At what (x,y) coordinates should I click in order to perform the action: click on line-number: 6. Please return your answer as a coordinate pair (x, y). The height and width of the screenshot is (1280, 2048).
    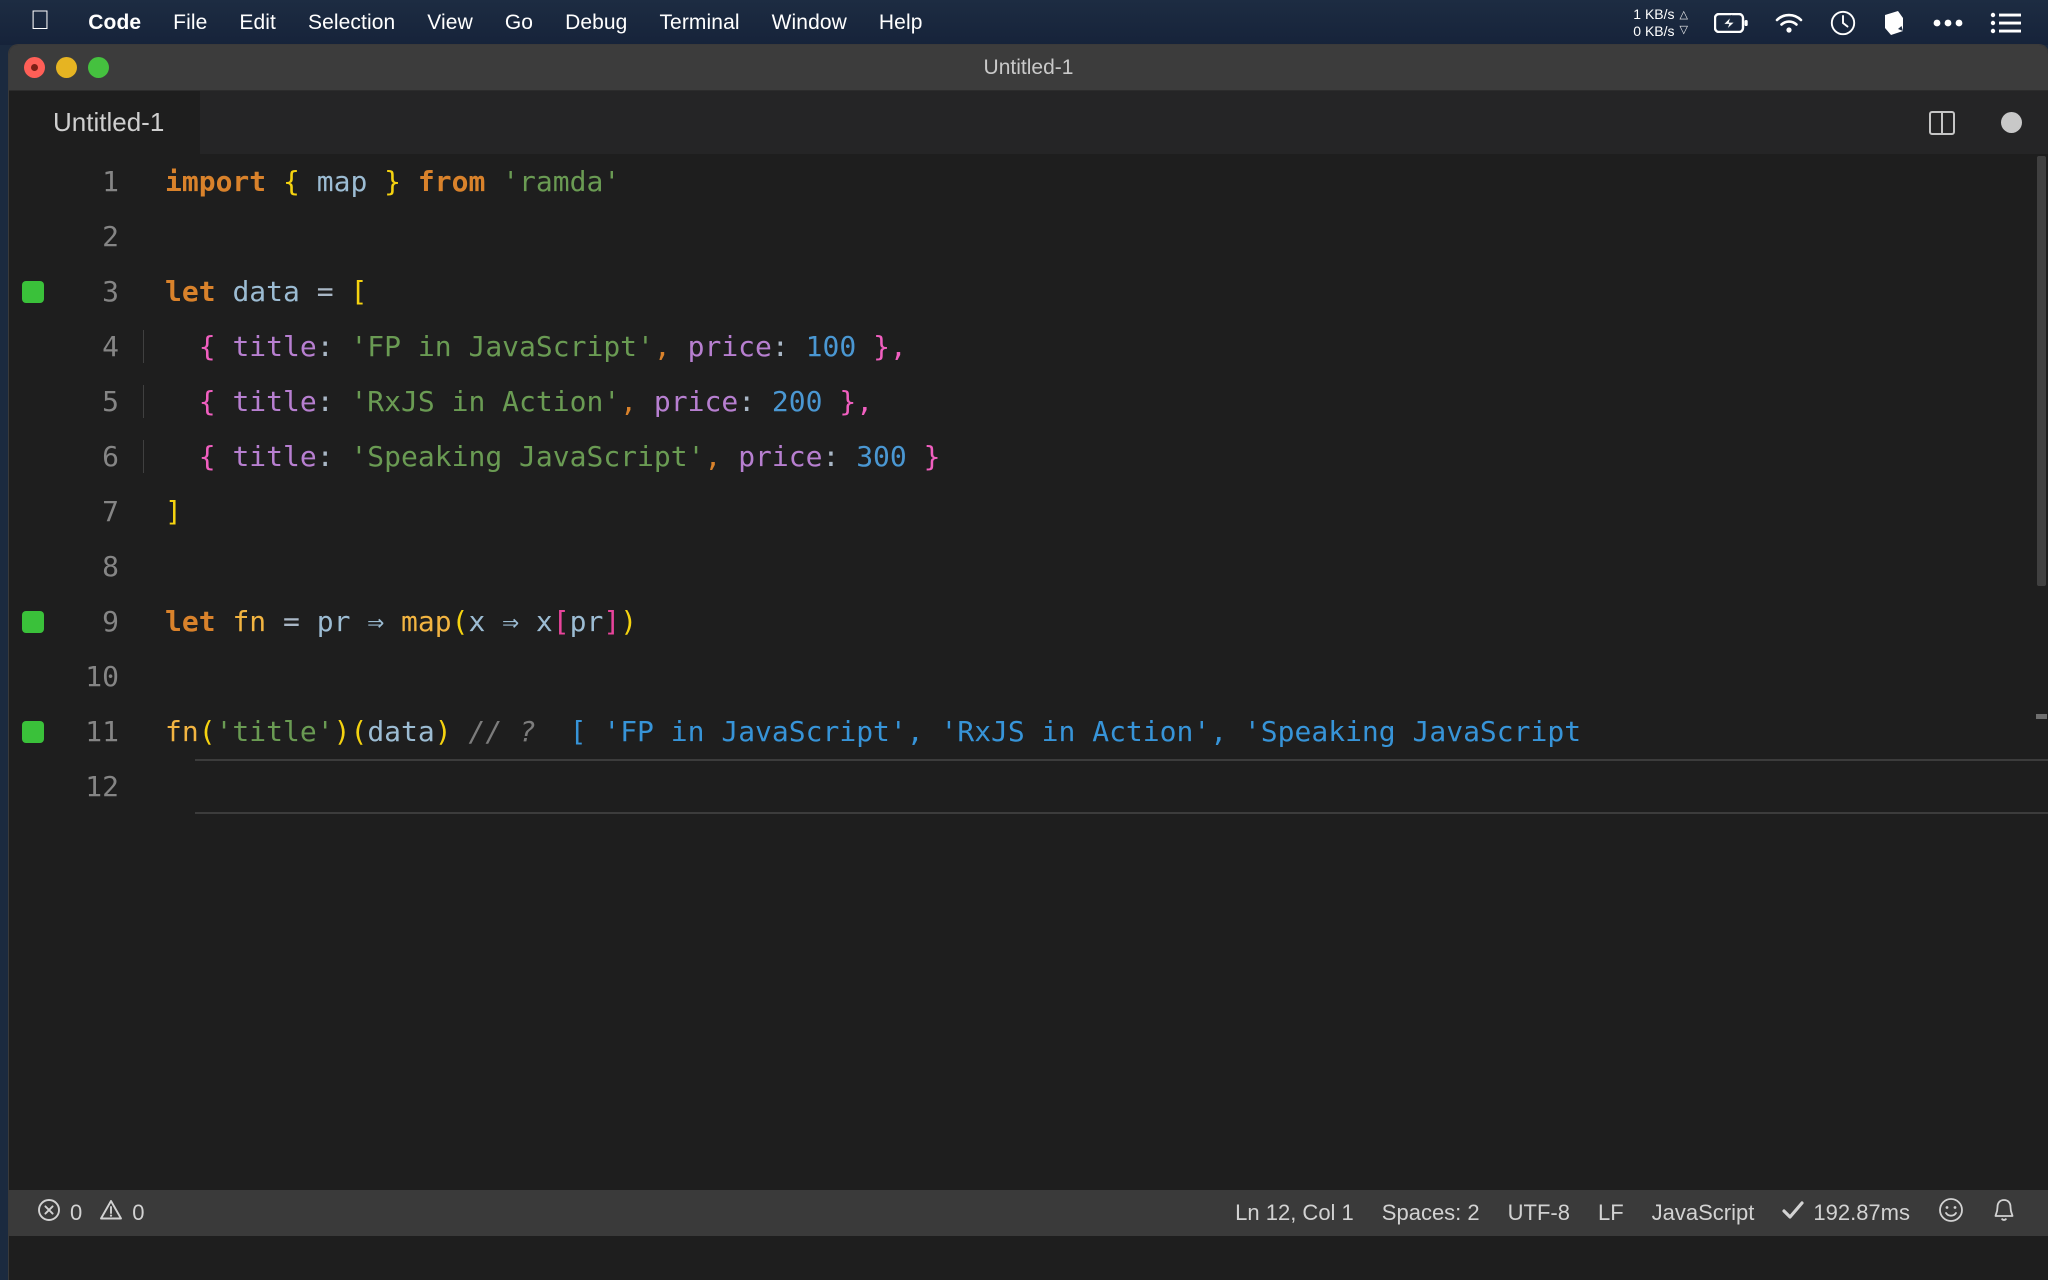
    Looking at the image, I should click on (110, 456).